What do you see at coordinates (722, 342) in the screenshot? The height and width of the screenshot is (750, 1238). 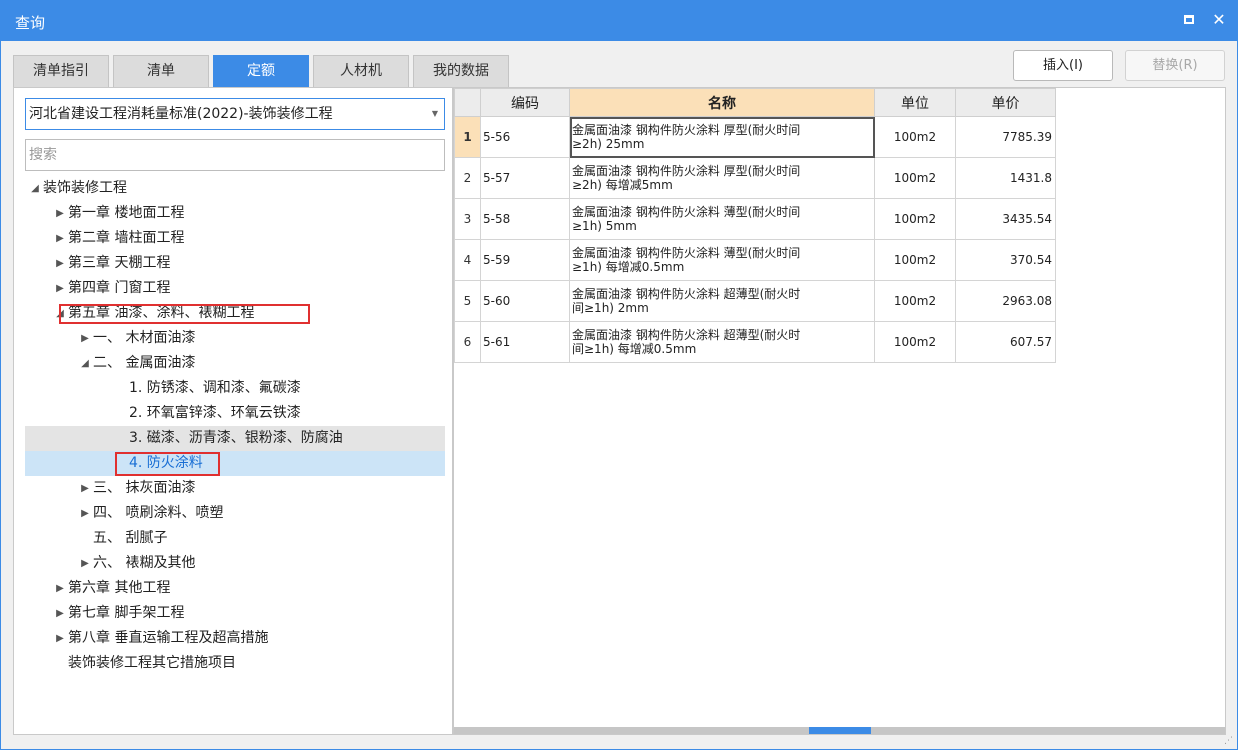 I see `name-cell: 金属面油漆 钢构件防火涂料 超薄型(耐火时 间≥1h) 每增减0.5mm` at bounding box center [722, 342].